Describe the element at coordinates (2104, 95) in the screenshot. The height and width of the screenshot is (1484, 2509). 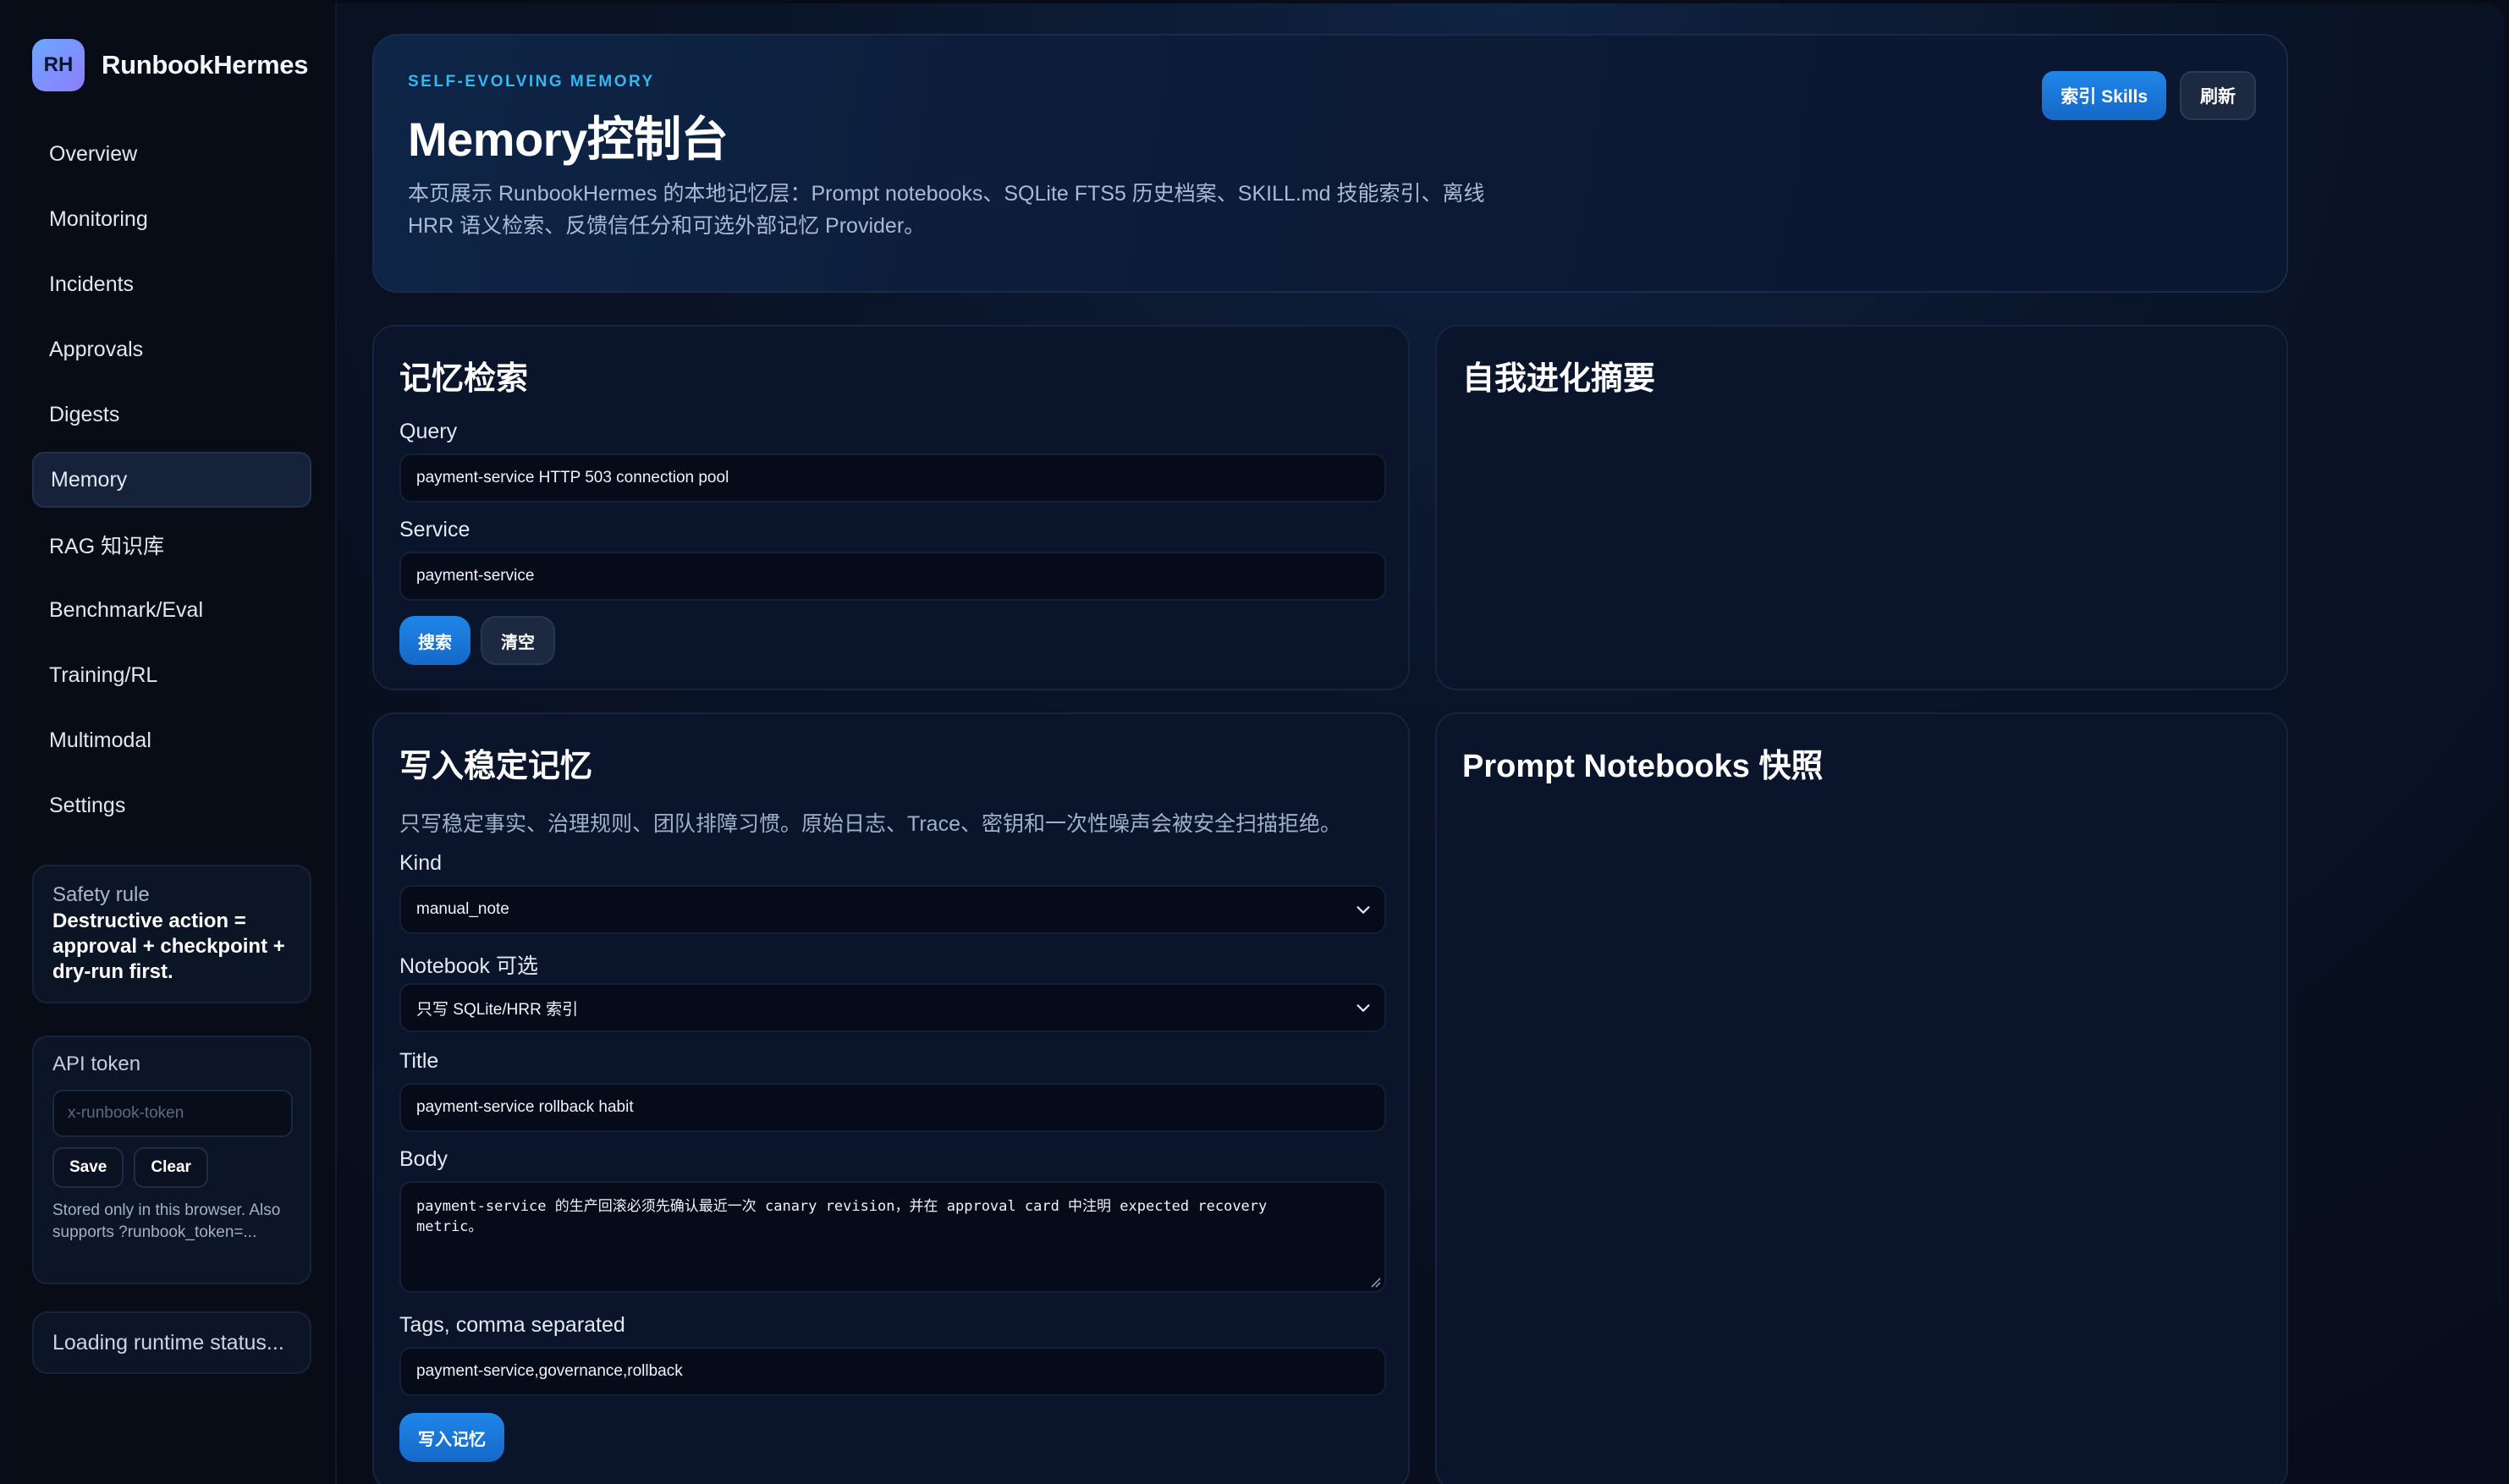
I see `index-skills-button: 索引 Skills` at that location.